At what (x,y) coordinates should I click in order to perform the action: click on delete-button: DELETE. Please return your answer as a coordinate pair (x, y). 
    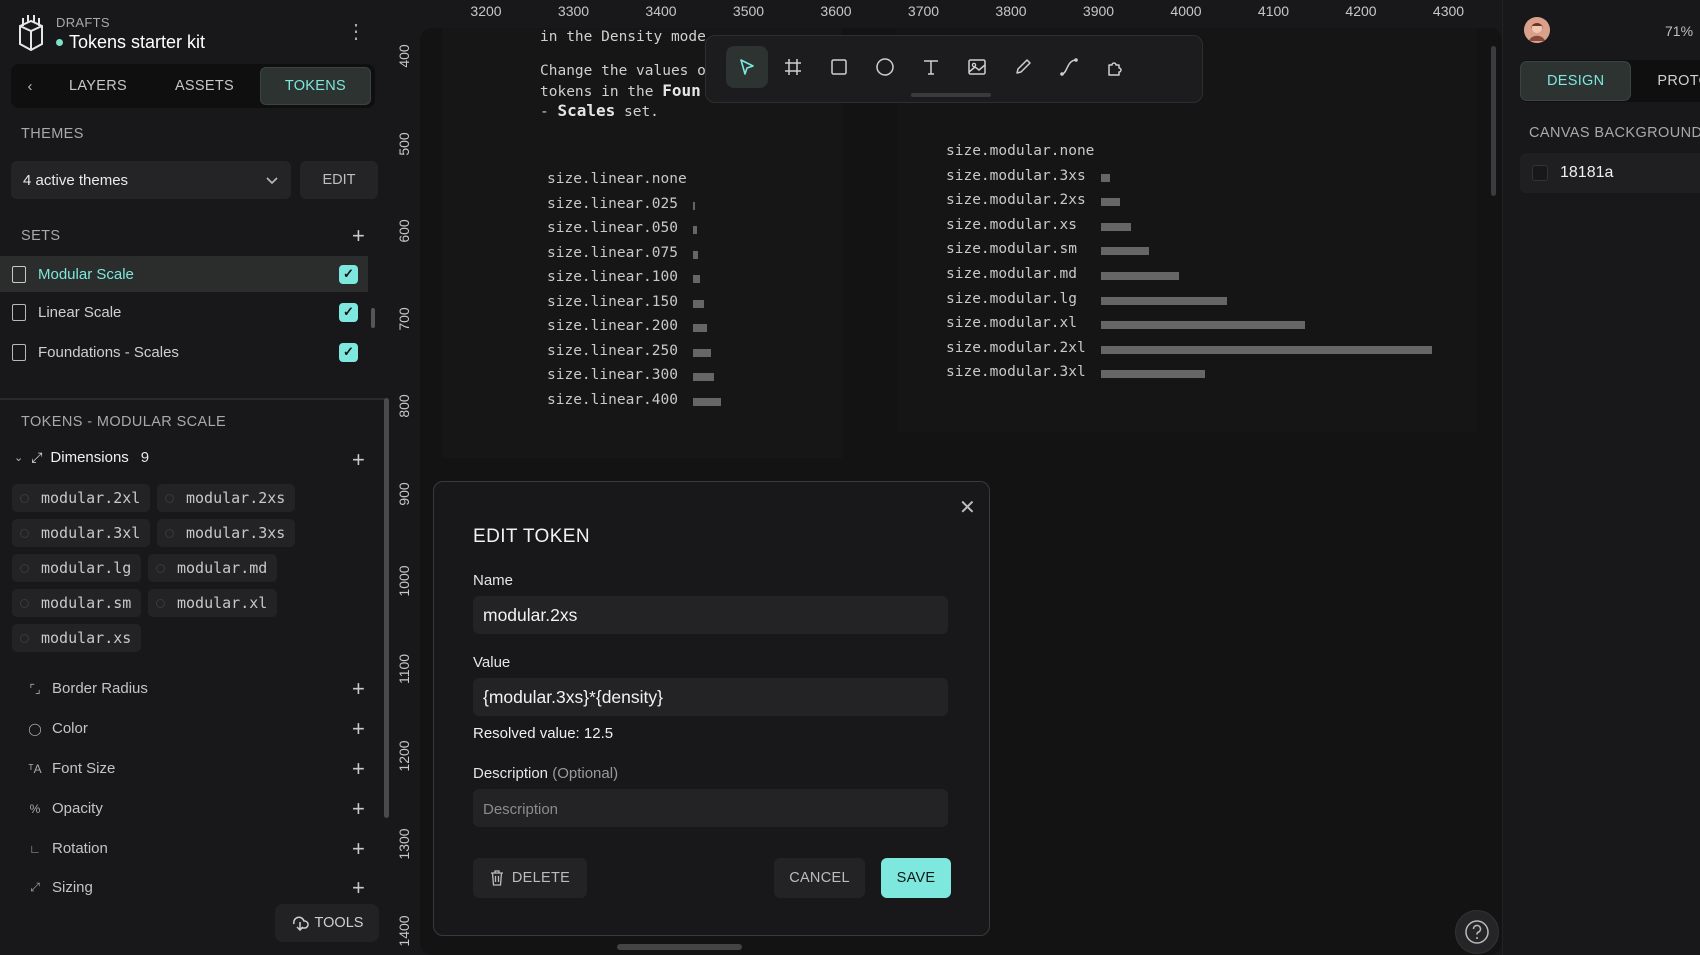
    Looking at the image, I should click on (530, 878).